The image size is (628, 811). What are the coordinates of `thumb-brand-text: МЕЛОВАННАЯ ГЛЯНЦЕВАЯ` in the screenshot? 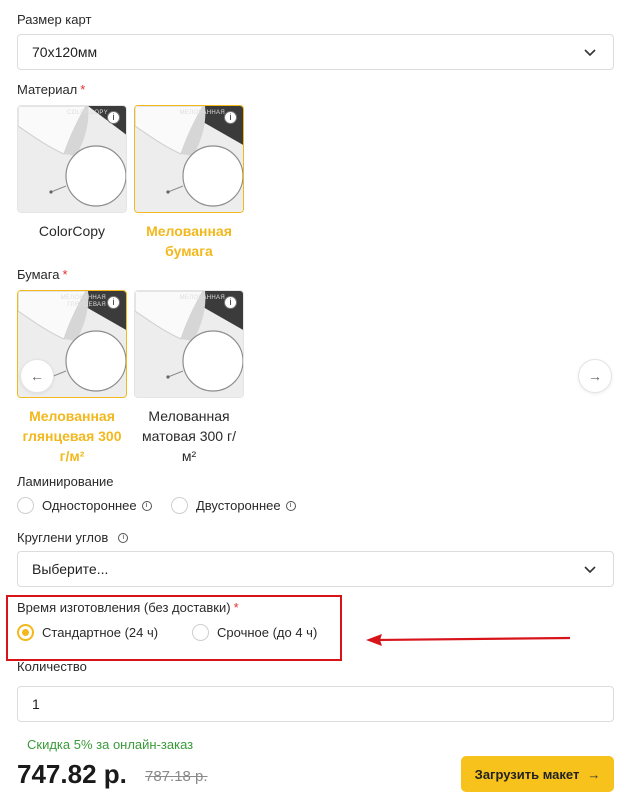 It's located at (83, 301).